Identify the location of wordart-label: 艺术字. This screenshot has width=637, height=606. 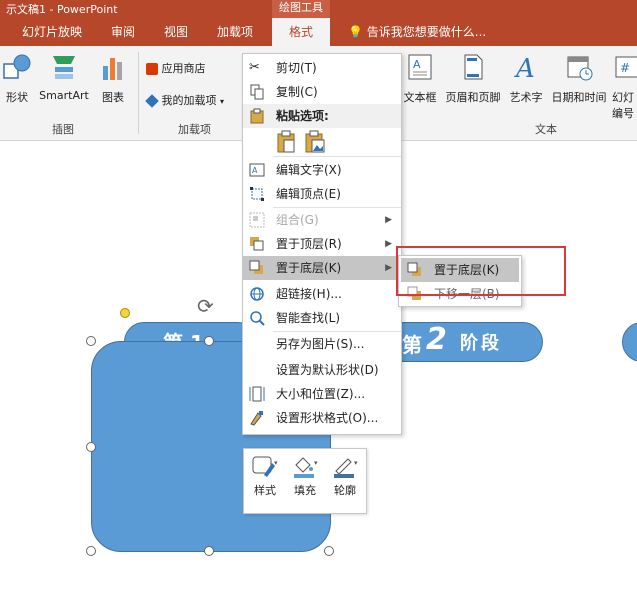
(526, 97).